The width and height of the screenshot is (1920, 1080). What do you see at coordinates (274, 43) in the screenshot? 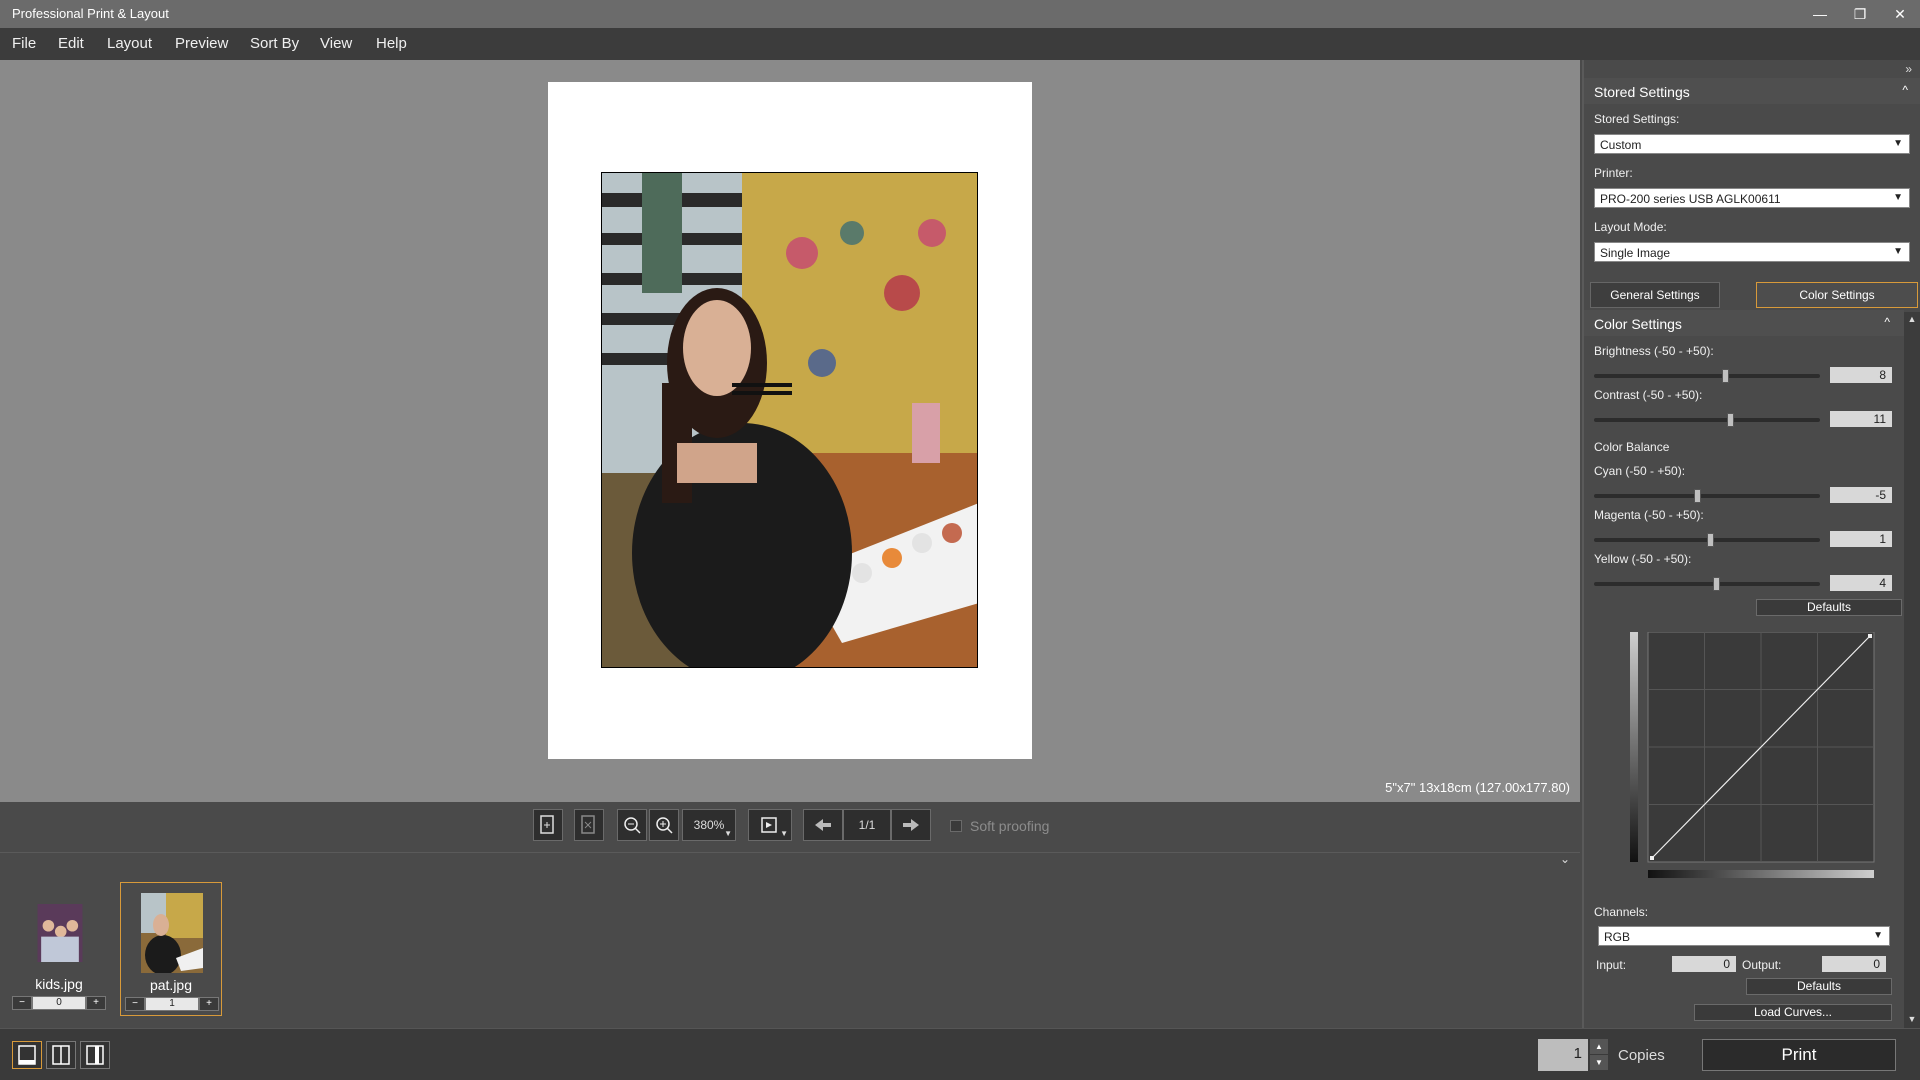
I see `menu-sort-by: Sort By` at bounding box center [274, 43].